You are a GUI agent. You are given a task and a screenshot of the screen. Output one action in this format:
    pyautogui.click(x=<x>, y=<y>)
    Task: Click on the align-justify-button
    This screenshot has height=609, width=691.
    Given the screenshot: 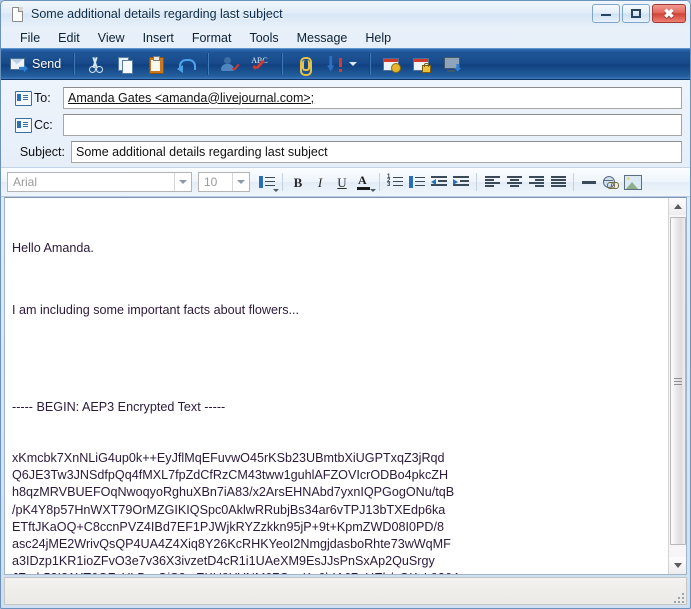 What is the action you would take?
    pyautogui.click(x=558, y=182)
    